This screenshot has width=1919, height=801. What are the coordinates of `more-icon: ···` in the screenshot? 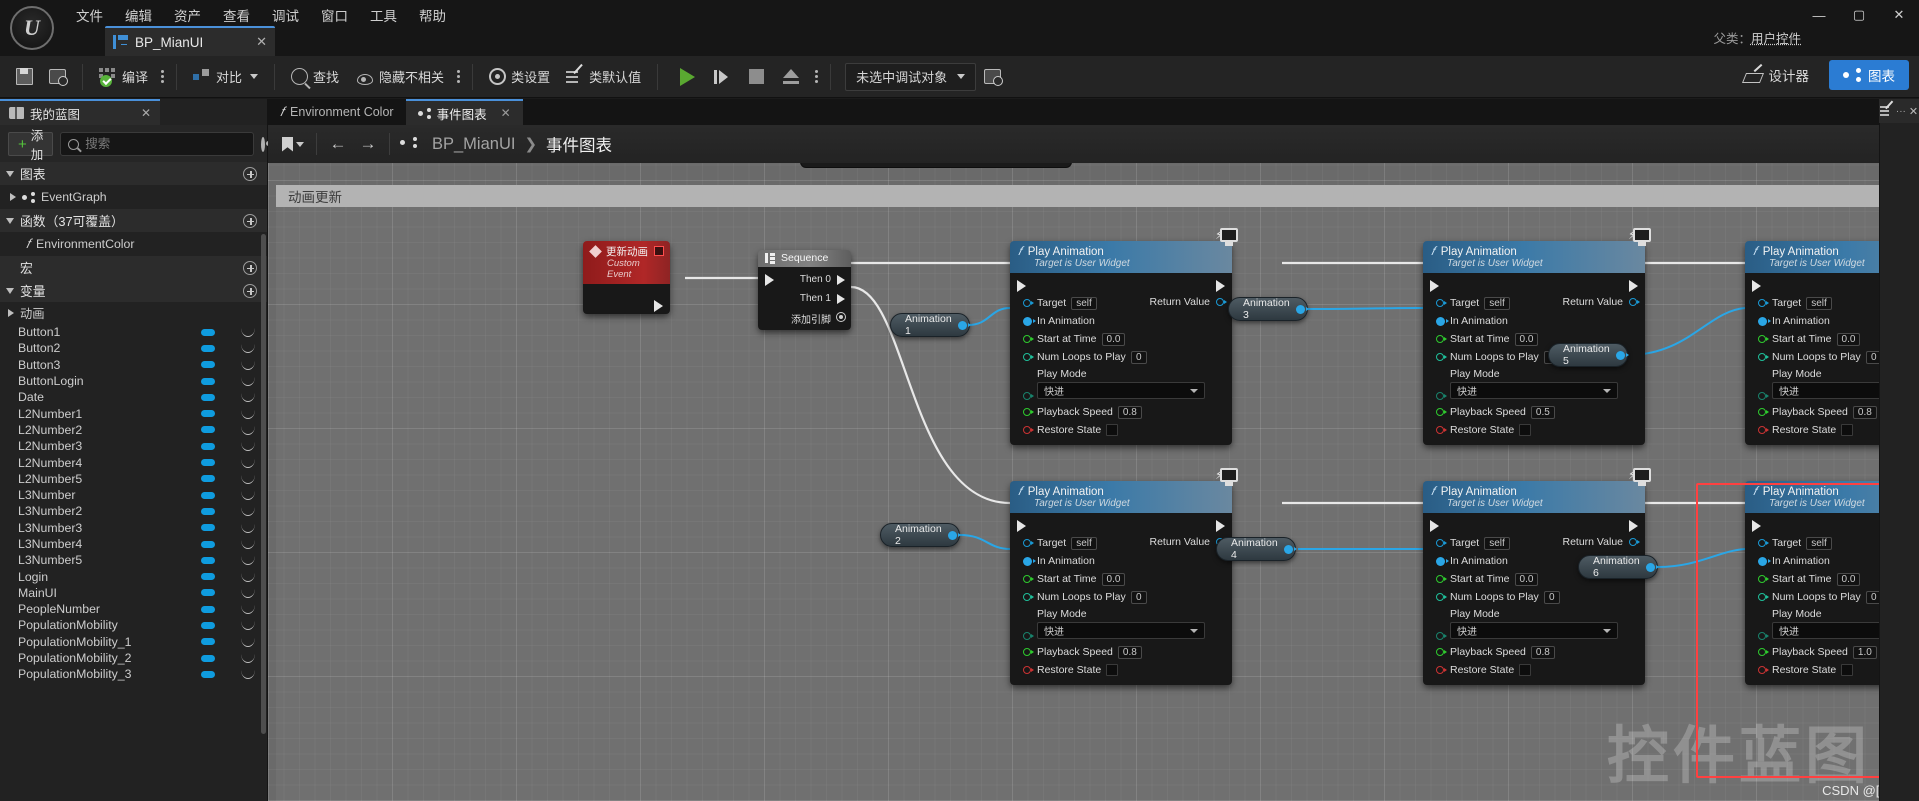 It's located at (1901, 111).